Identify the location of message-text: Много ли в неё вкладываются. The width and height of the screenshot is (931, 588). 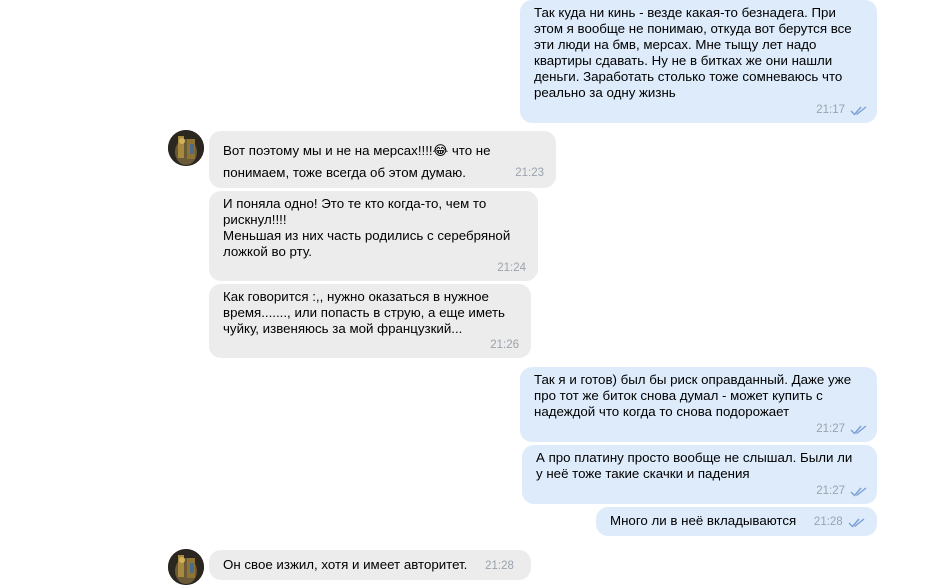
(703, 520).